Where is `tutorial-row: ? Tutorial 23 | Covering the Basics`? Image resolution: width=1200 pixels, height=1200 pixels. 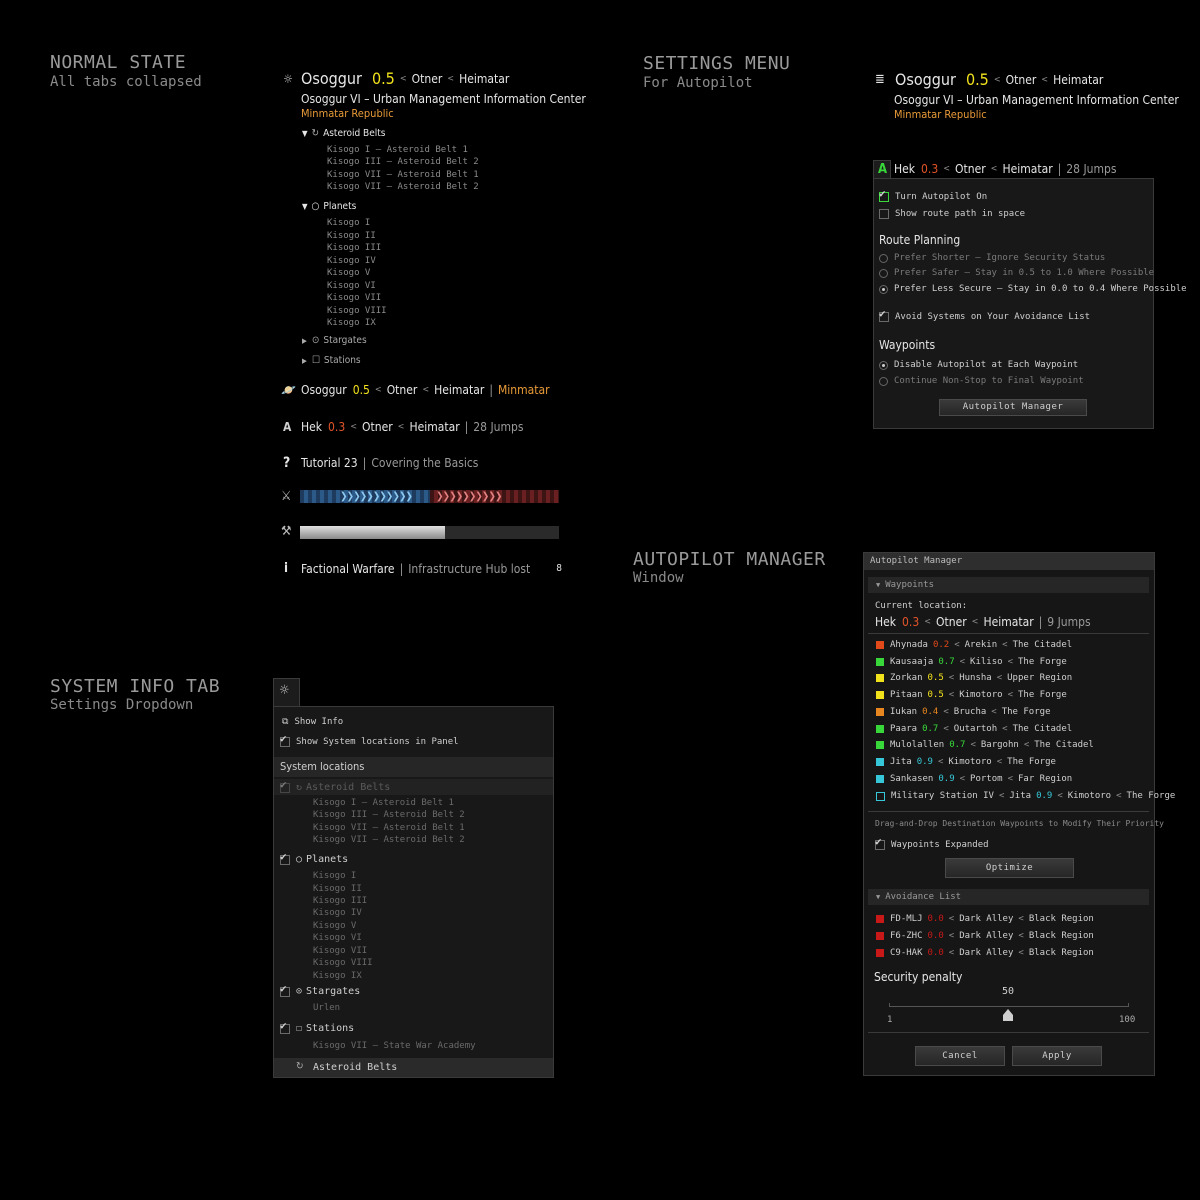
tutorial-row: ? Tutorial 23 | Covering the Basics is located at coordinates (380, 463).